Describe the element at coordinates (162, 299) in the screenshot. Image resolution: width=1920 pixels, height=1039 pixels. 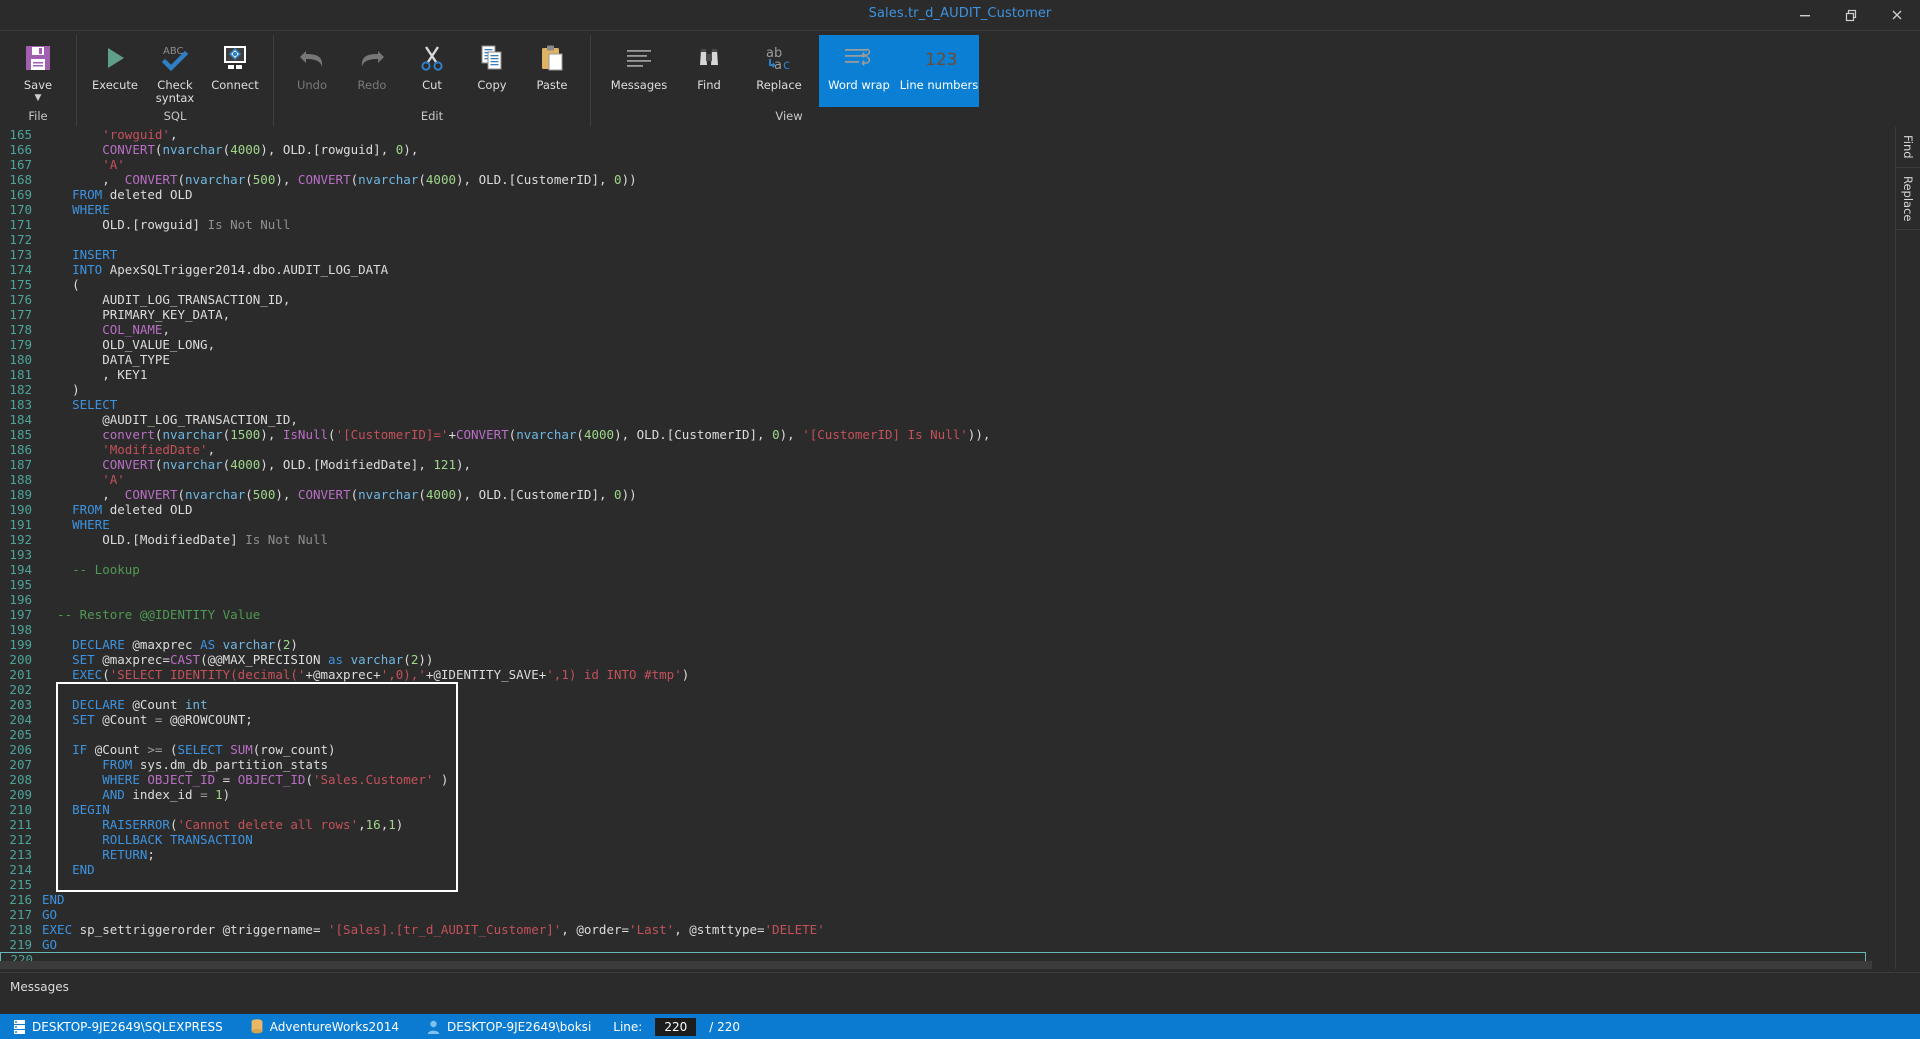
I see `code-token: AUDIT_LOG_TRANSACTION_ID` at that location.